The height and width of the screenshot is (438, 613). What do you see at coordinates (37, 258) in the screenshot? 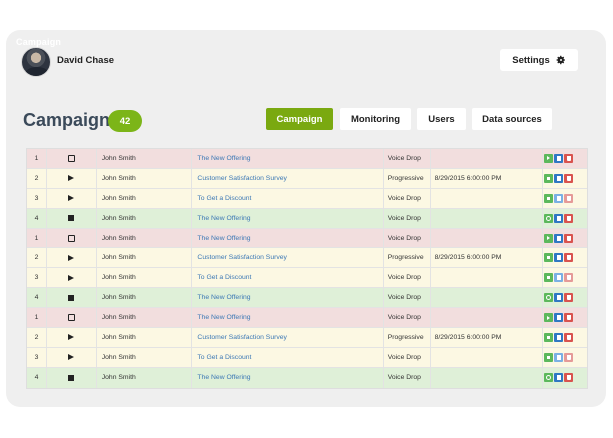
I see `row-number: 2` at bounding box center [37, 258].